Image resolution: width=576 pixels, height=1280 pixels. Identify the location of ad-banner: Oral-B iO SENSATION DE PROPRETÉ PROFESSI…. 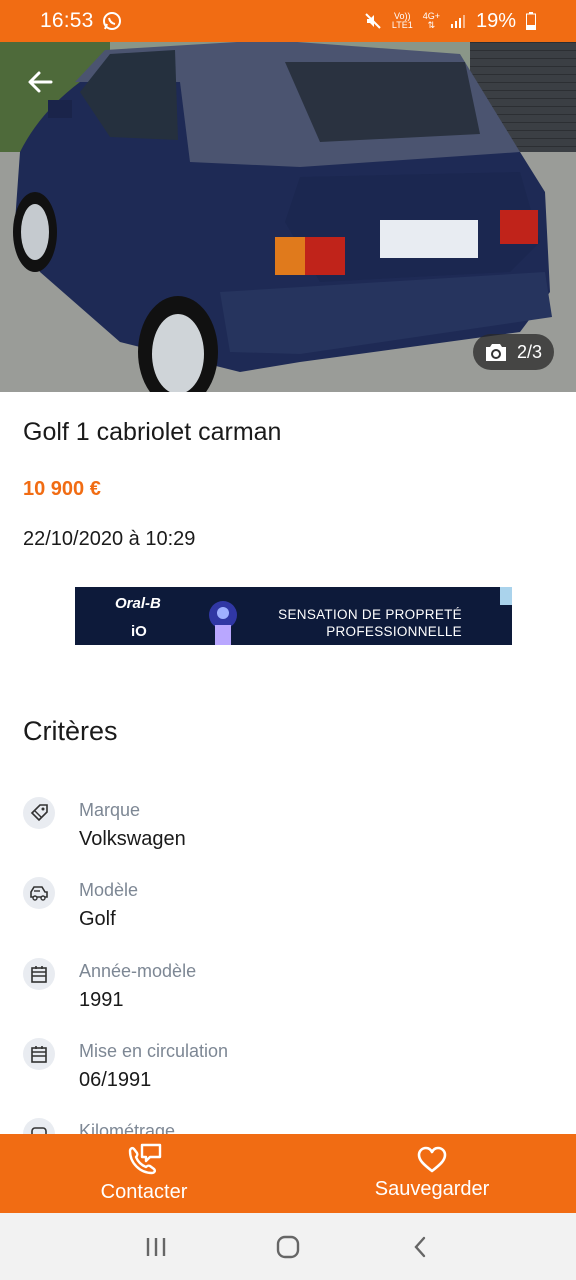
(293, 616).